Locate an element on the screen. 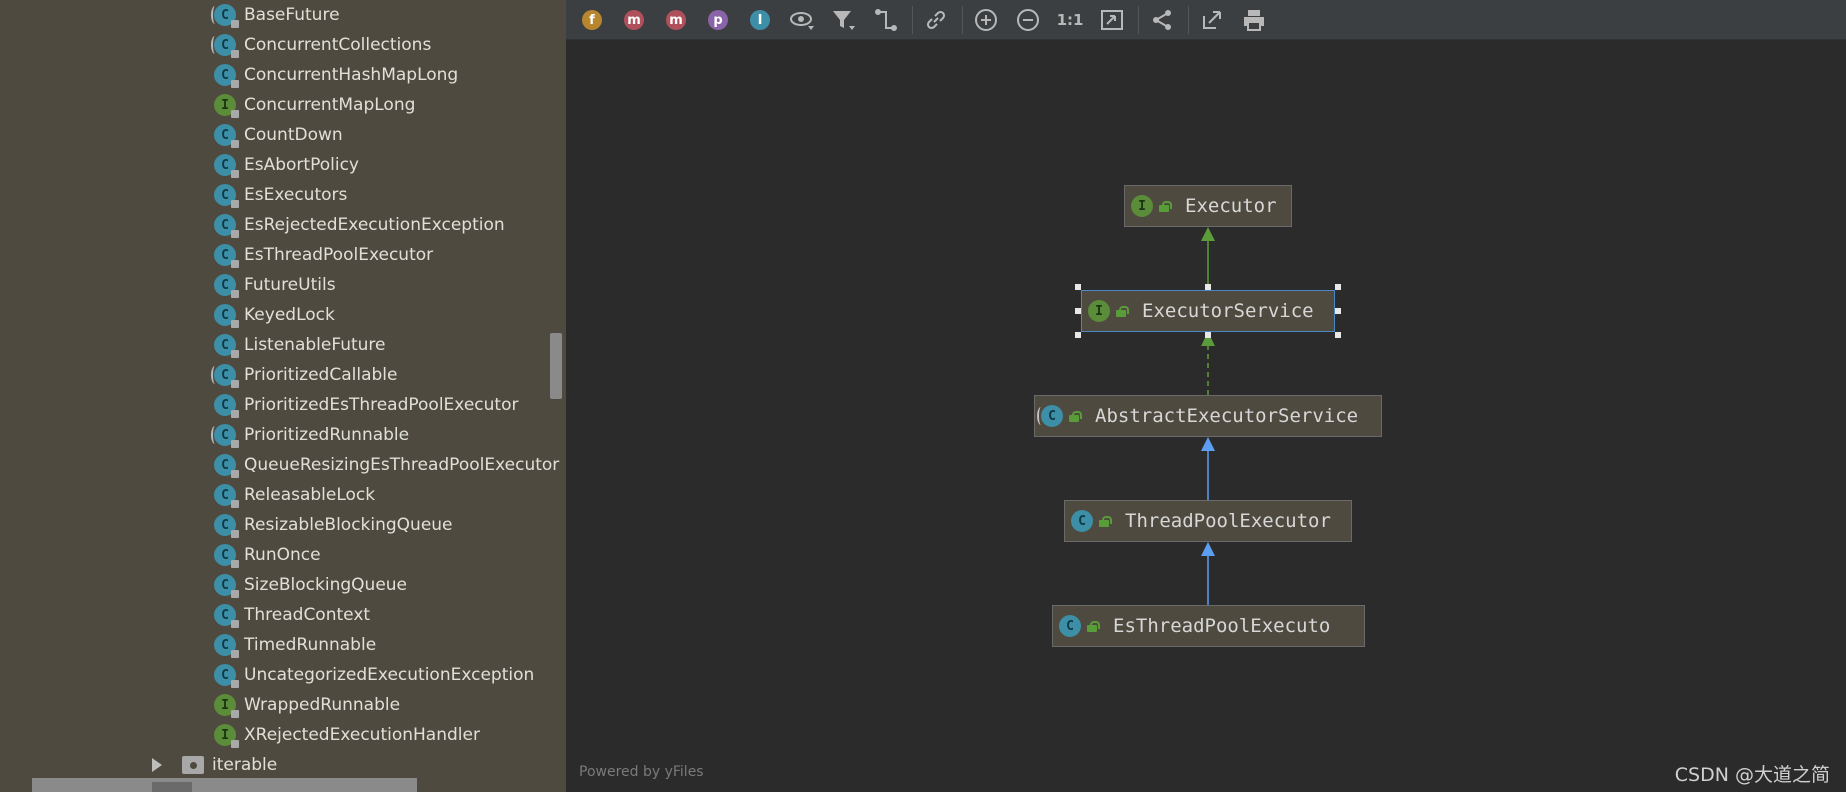 The width and height of the screenshot is (1846, 792). diagram-node-abstractexecutorservice: C AbstractExecutorService is located at coordinates (1208, 416).